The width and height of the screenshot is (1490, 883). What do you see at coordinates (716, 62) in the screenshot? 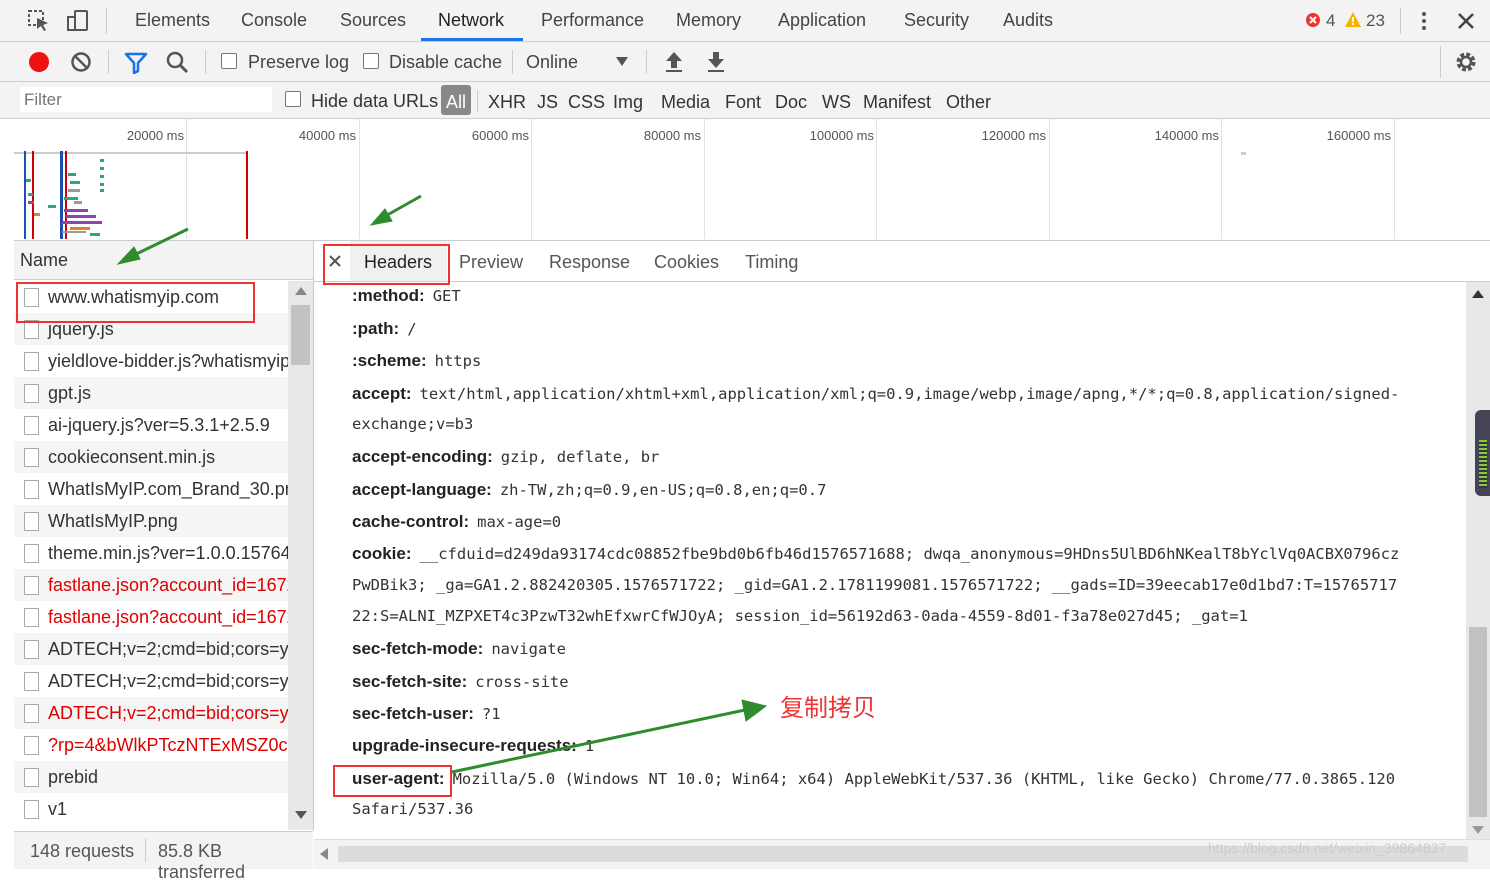
I see `export-har-icon` at bounding box center [716, 62].